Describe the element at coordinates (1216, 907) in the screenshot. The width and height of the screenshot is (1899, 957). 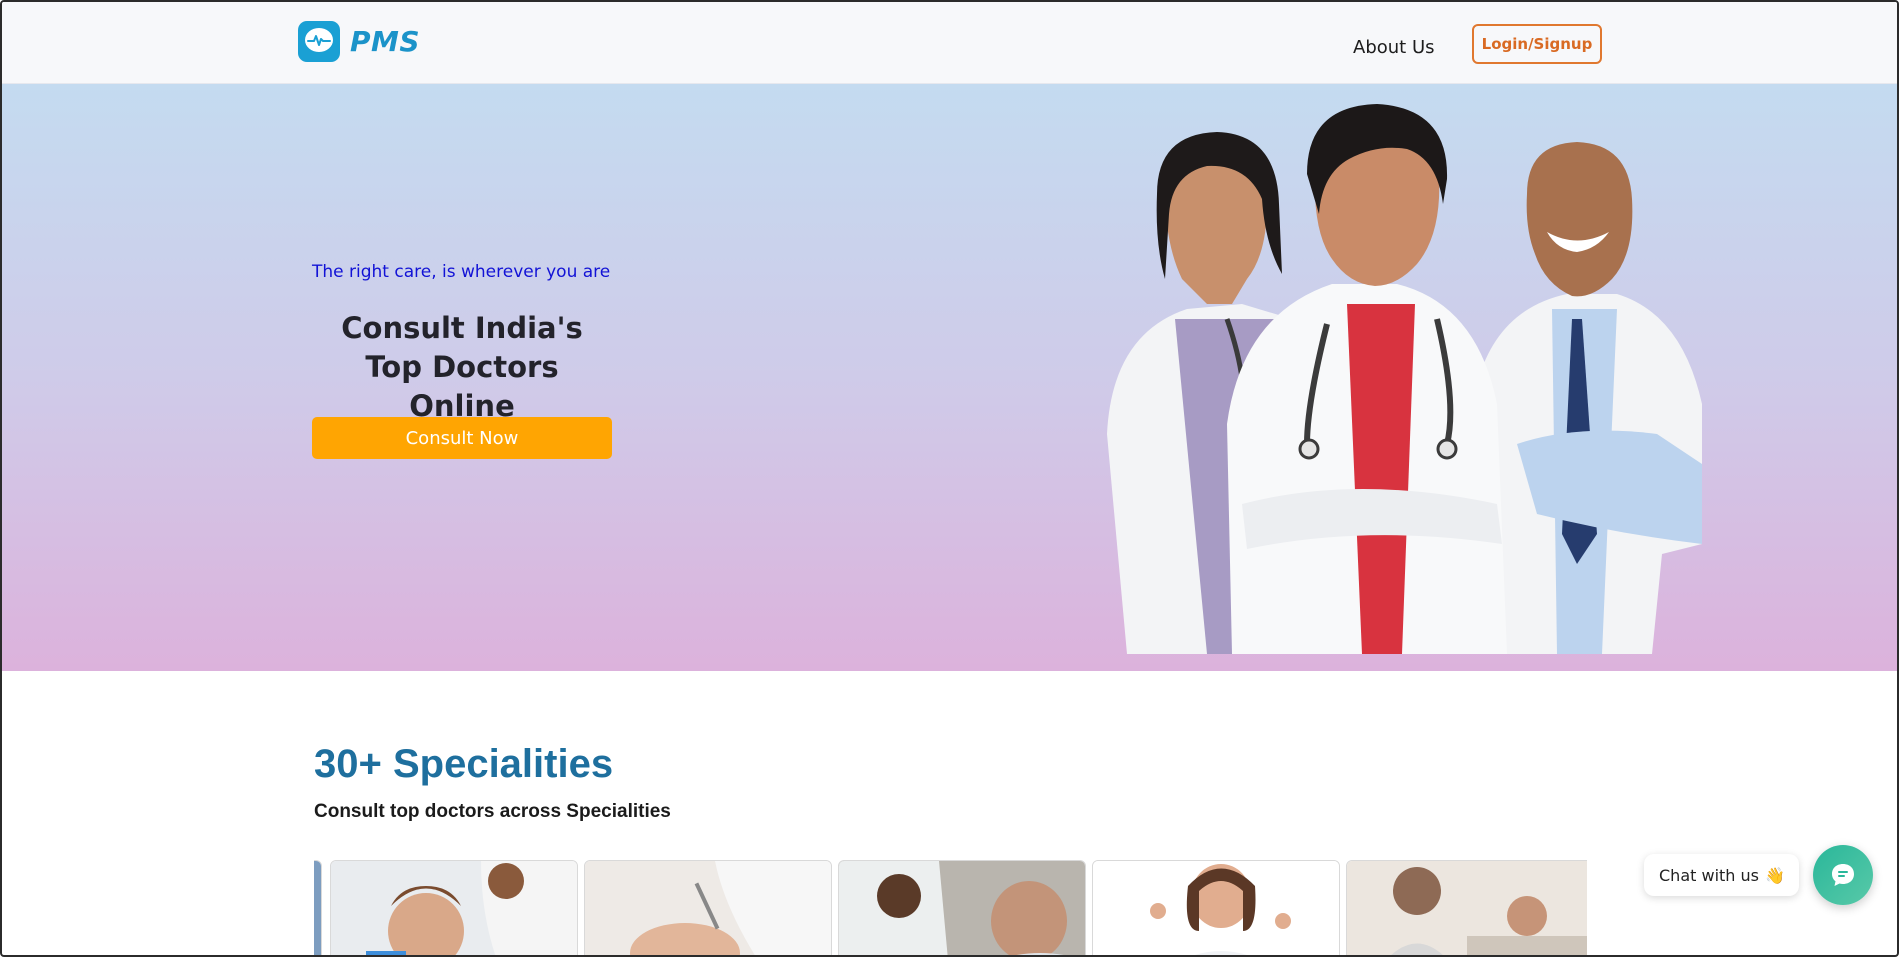
I see `speciality-card-general-physician` at that location.